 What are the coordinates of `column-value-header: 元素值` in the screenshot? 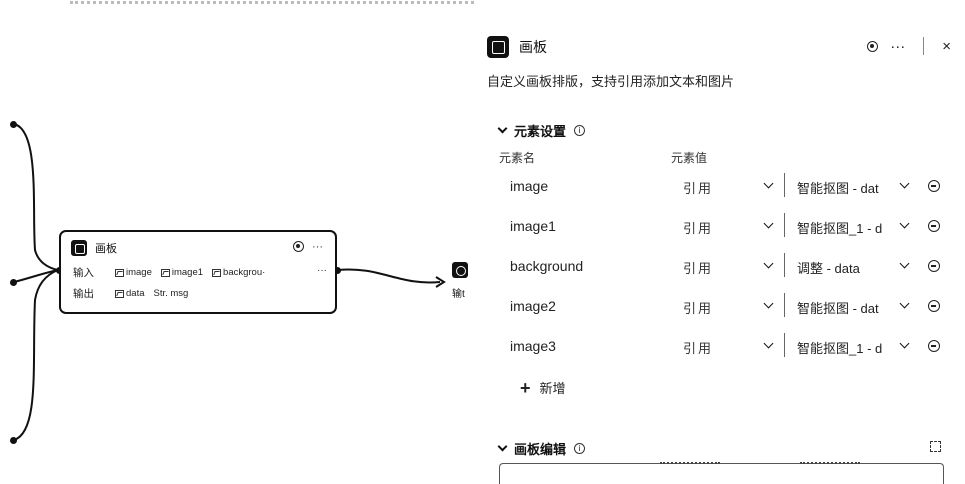 It's located at (689, 158).